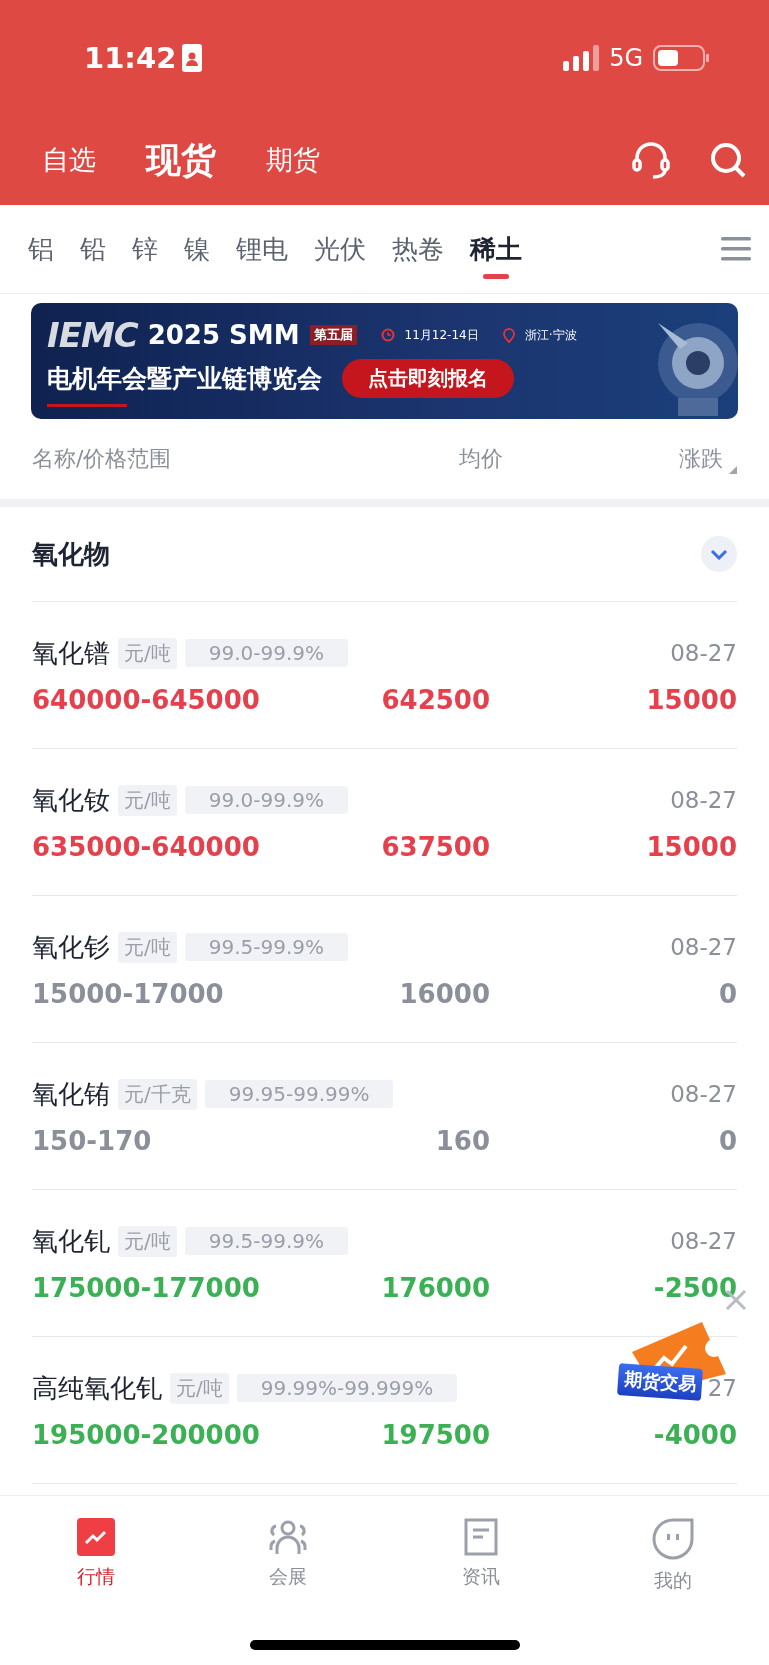  I want to click on banner-subtitle: 电机年会暨产业链博览会, so click(184, 379).